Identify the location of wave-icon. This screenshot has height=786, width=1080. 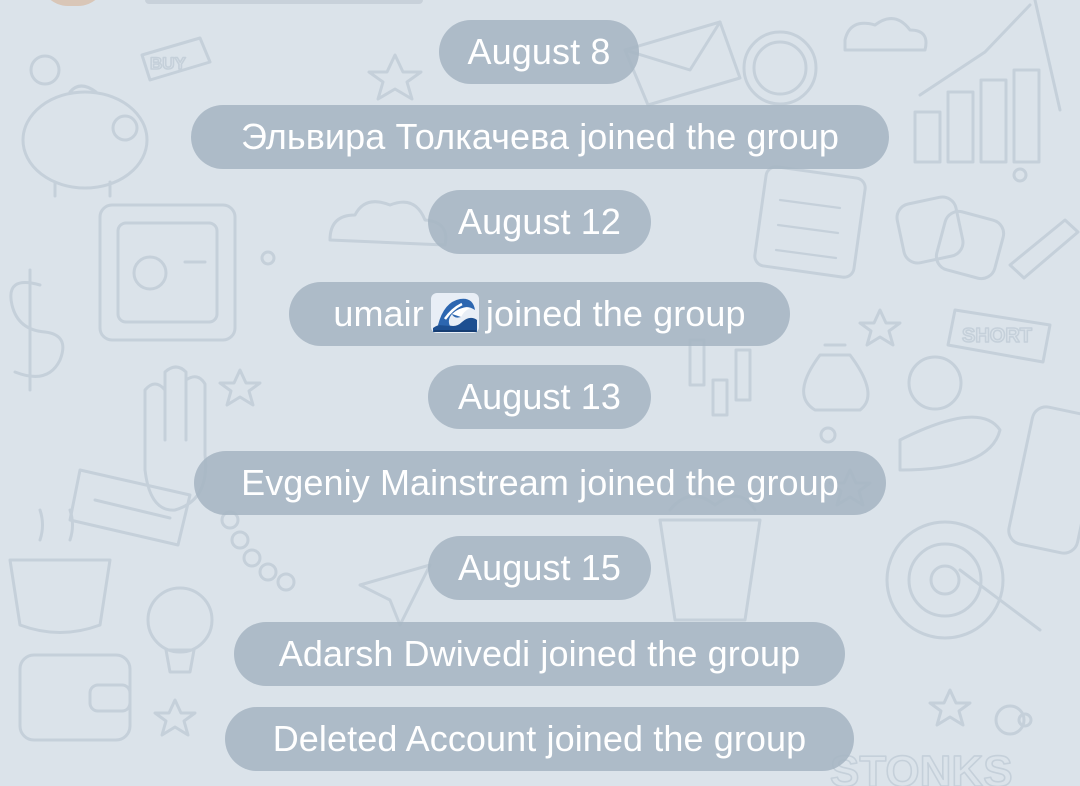
(454, 313).